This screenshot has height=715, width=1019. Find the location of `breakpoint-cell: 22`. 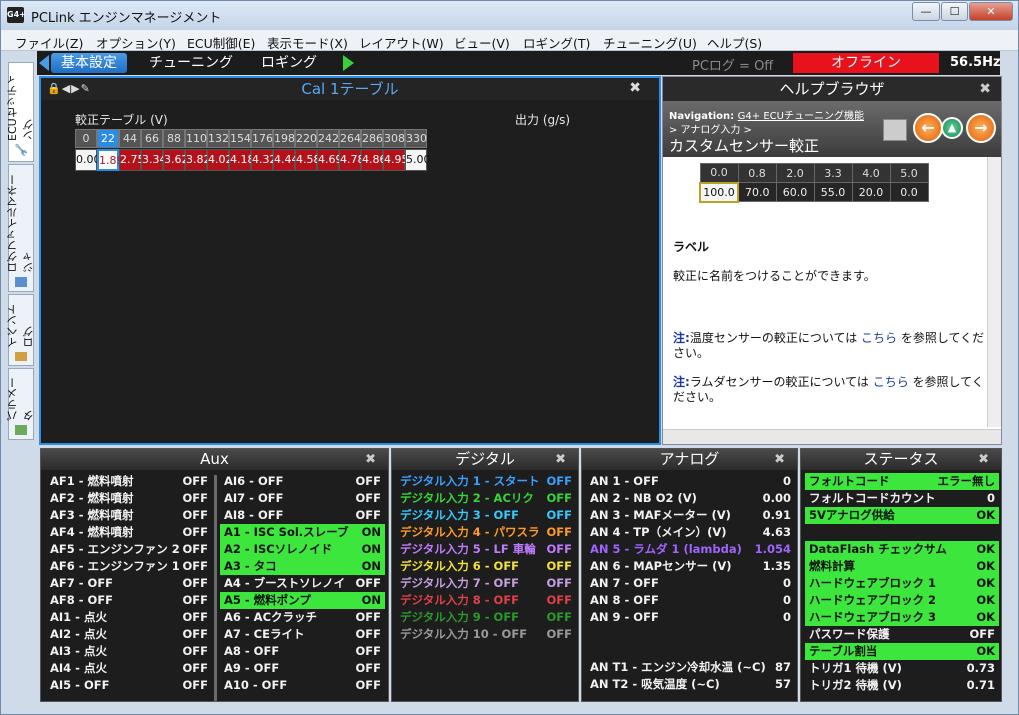

breakpoint-cell: 22 is located at coordinates (108, 138).